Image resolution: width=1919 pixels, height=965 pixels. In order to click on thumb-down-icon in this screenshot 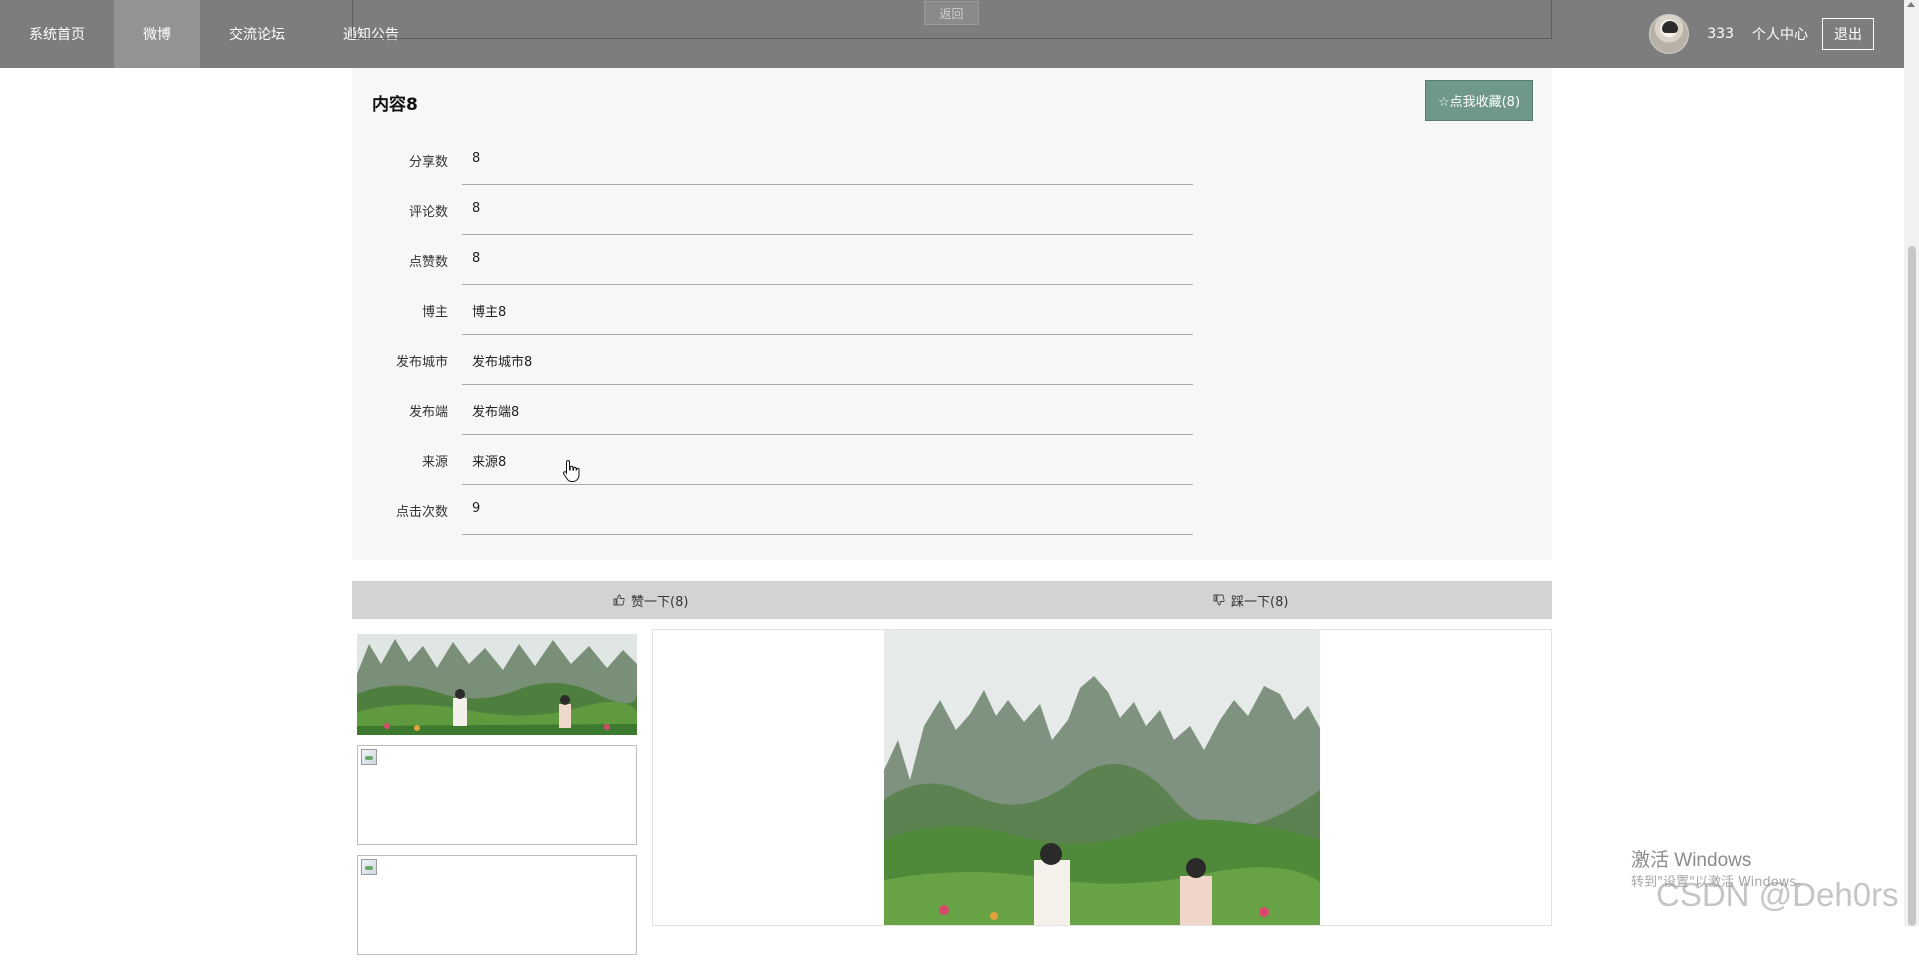, I will do `click(1219, 600)`.